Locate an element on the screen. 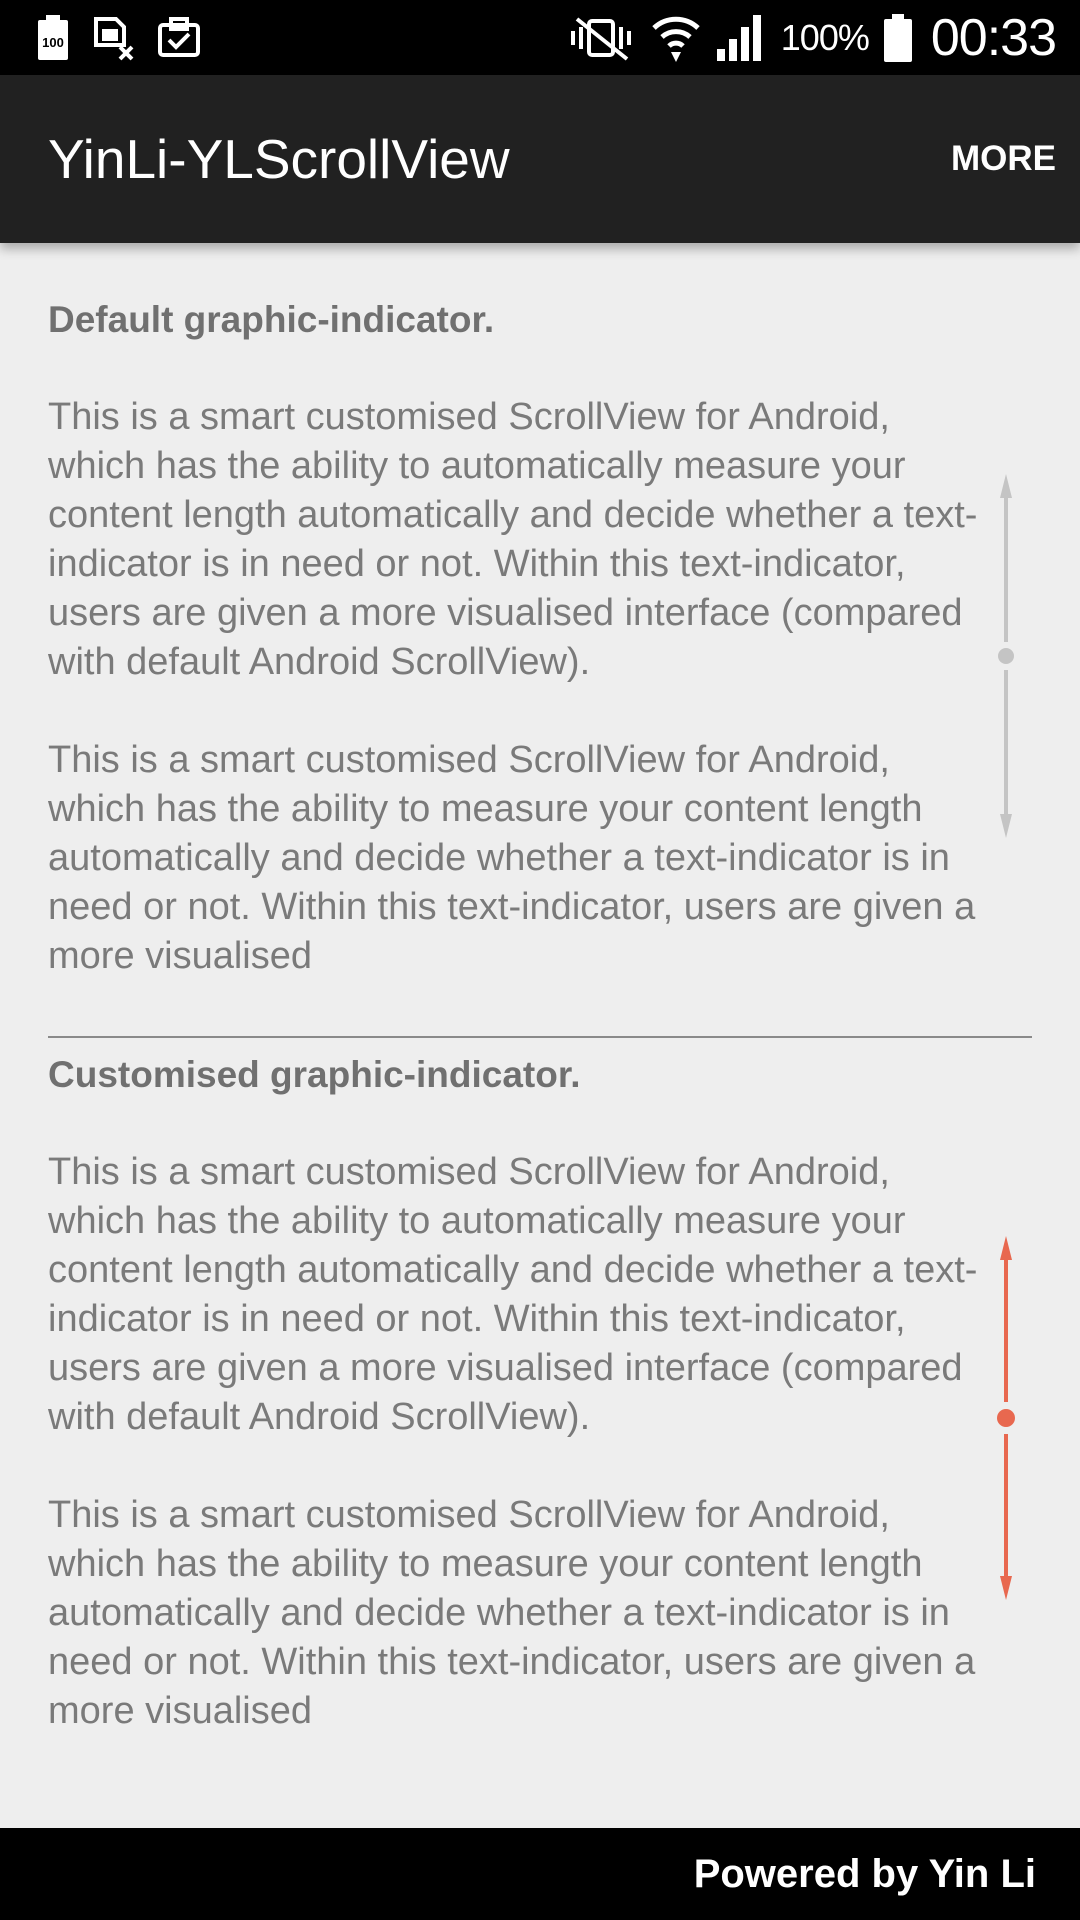 The height and width of the screenshot is (1920, 1080). footer-credit: Powered by Yin Li is located at coordinates (864, 1874).